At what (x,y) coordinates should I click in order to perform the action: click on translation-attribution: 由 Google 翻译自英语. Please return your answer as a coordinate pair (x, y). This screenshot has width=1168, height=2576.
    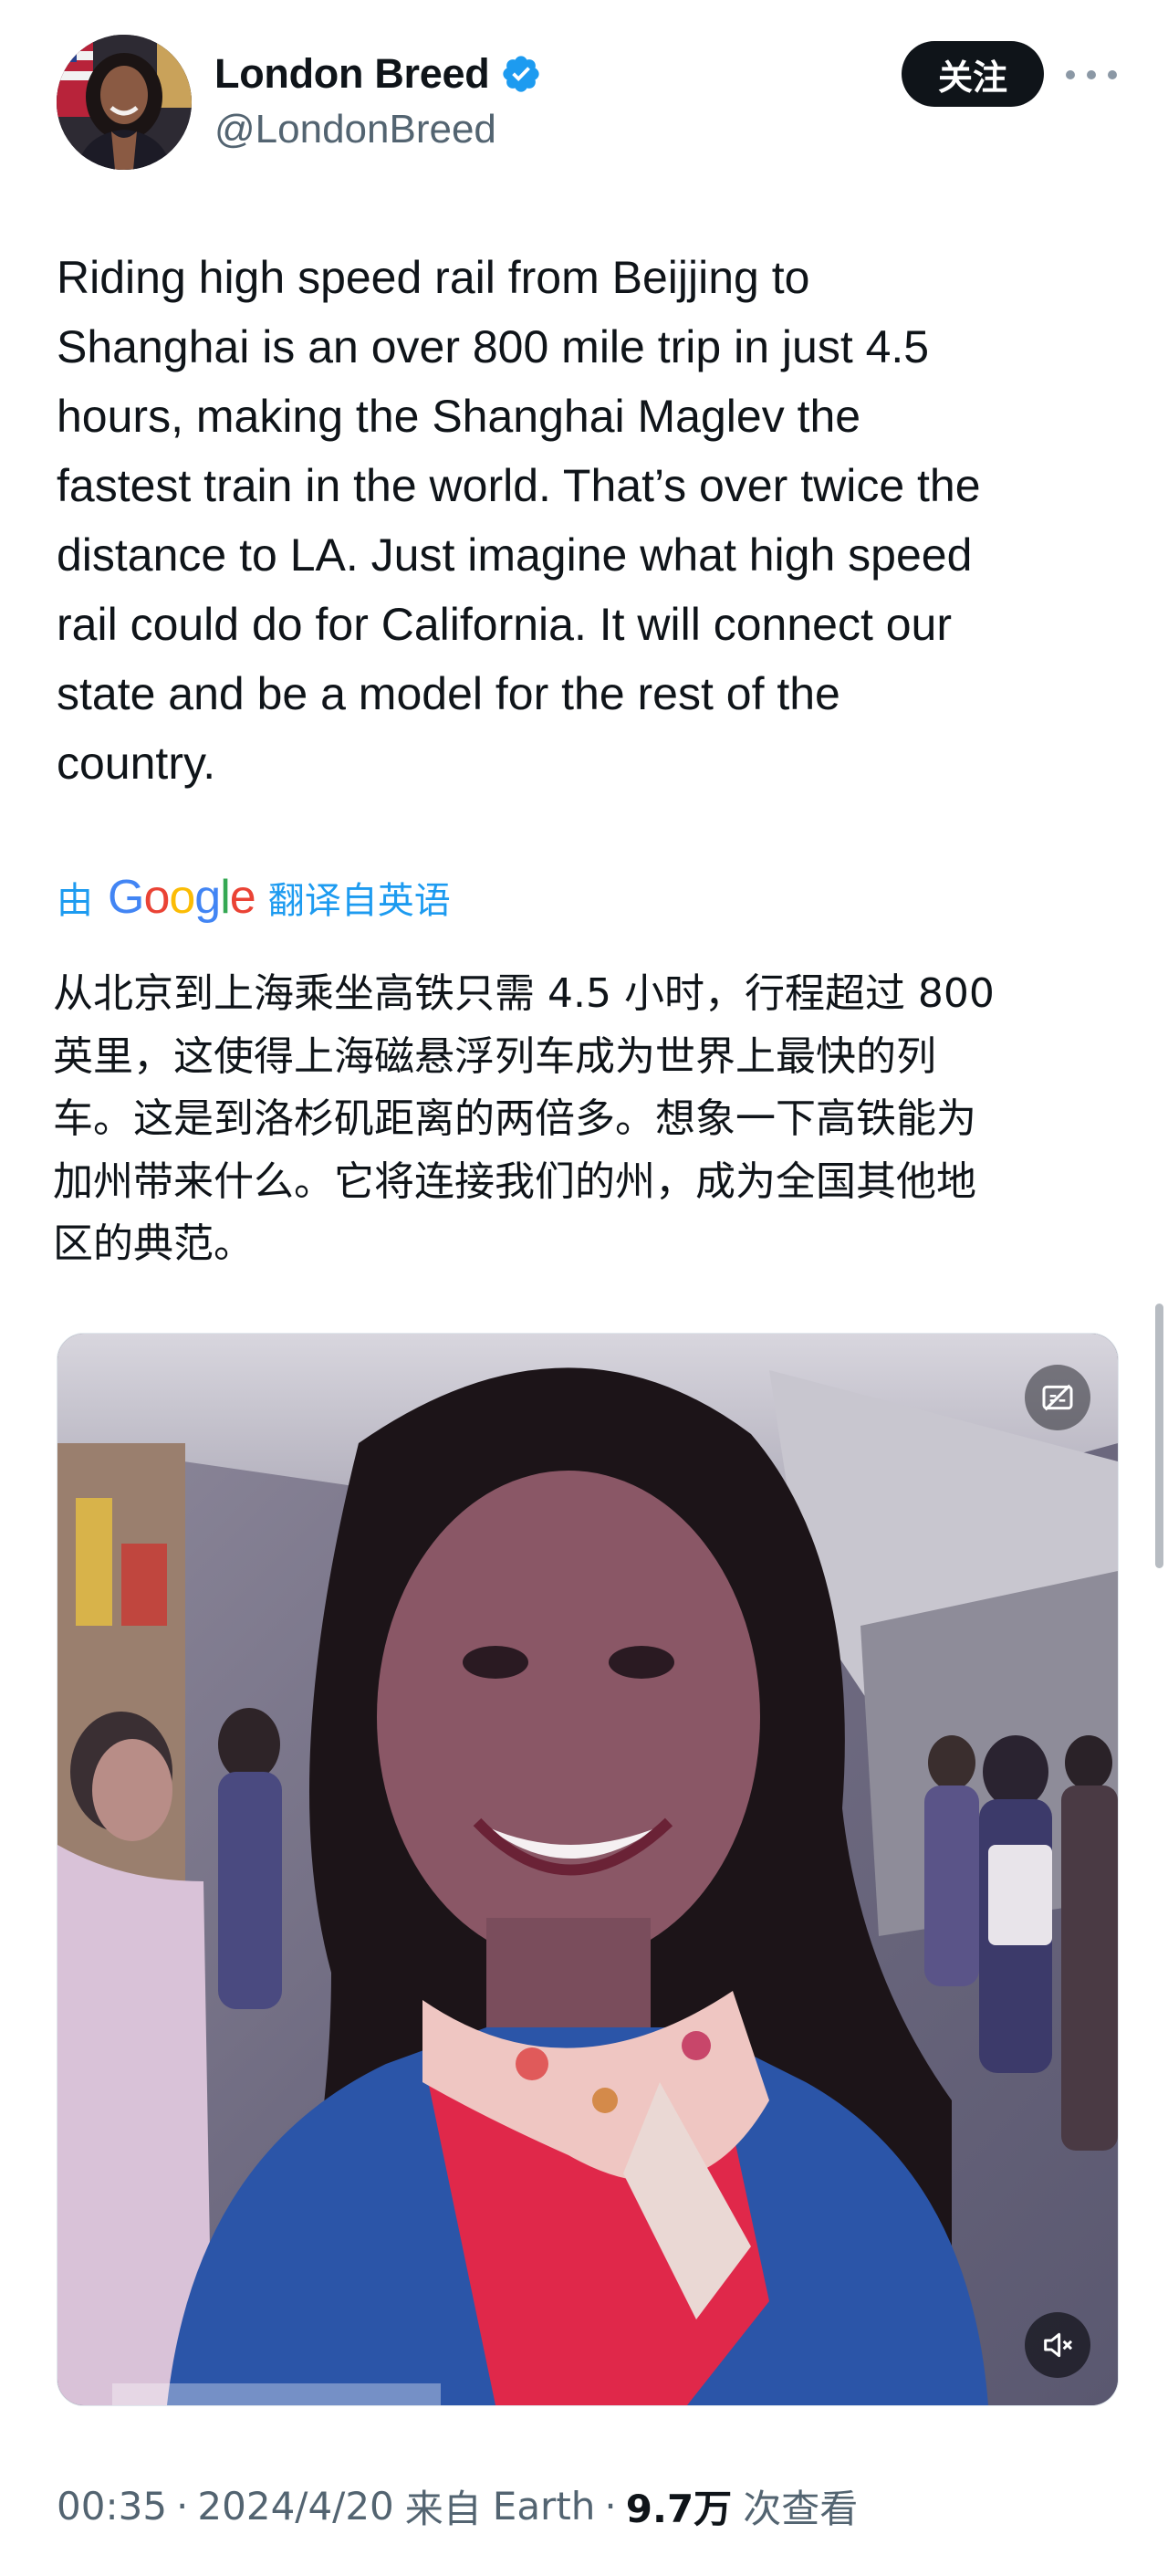
    Looking at the image, I should click on (254, 898).